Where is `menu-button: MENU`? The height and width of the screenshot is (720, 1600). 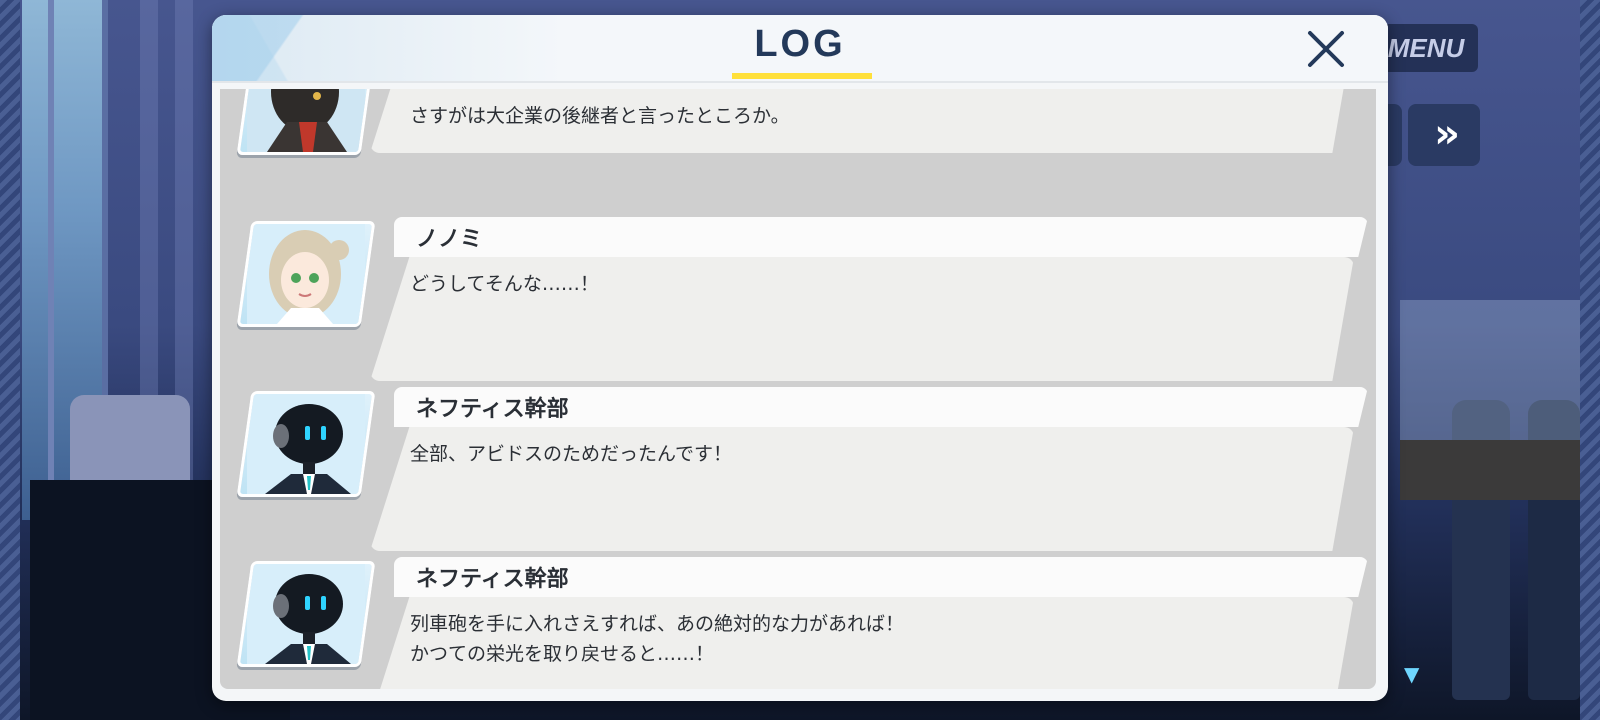
menu-button: MENU is located at coordinates (1426, 48).